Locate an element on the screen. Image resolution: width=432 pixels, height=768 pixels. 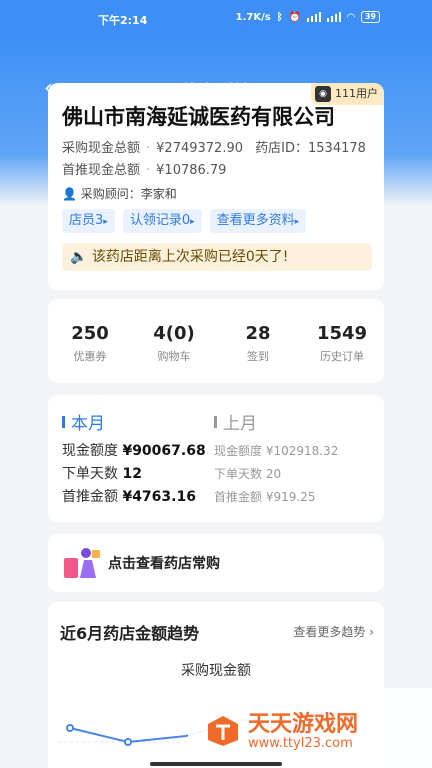
chevron-right-icon: › is located at coordinates (371, 632).